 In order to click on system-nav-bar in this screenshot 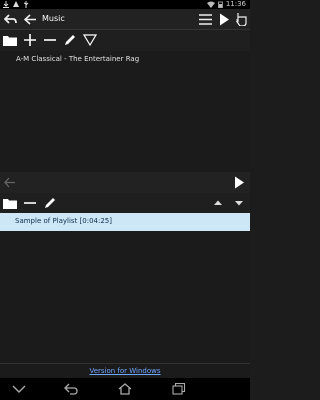, I will do `click(125, 389)`.